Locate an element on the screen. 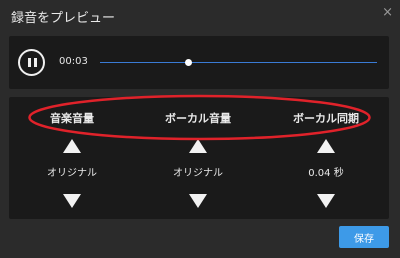  vocal-volume-value: オリジナル is located at coordinates (198, 173).